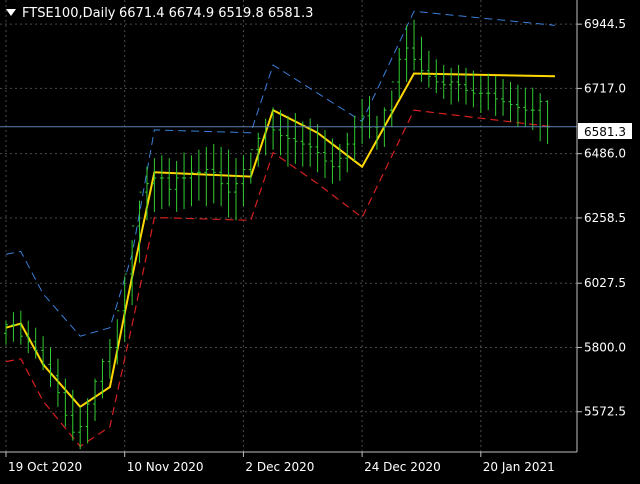 This screenshot has height=484, width=640. I want to click on price-tick-label: 6027.5, so click(605, 283).